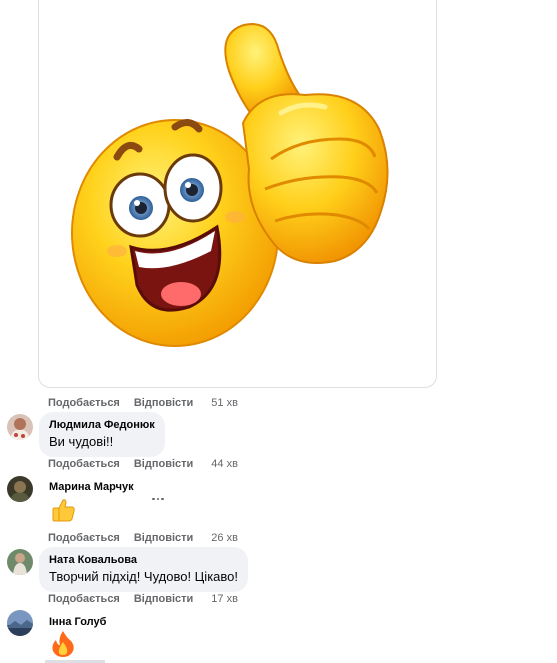 The height and width of the screenshot is (663, 557). Describe the element at coordinates (158, 499) in the screenshot. I see `more-options-button` at that location.